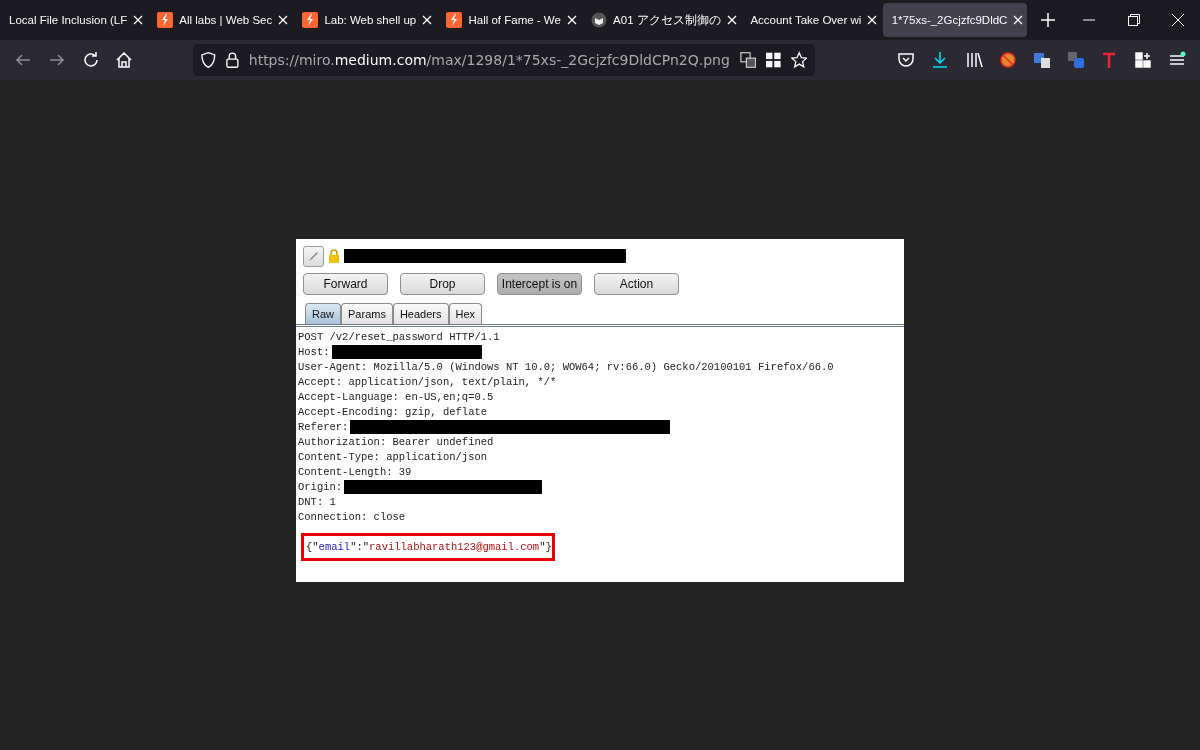  I want to click on tab-title: Local File Inclusion (LF, so click(68, 20).